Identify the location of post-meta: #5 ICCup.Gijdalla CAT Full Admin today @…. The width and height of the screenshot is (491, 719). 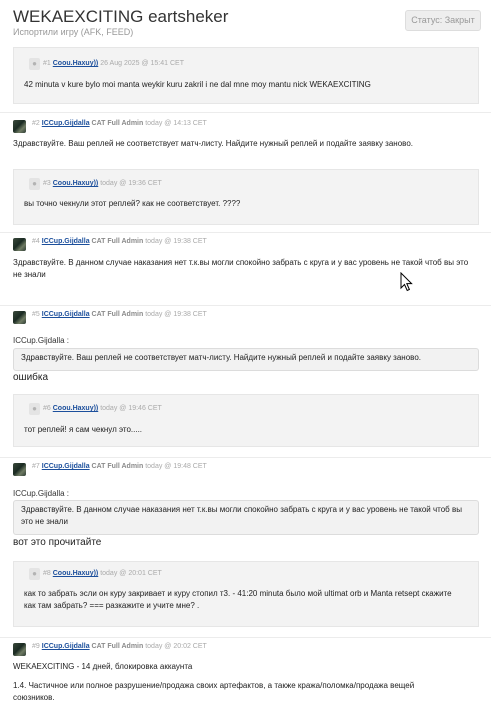
(119, 315).